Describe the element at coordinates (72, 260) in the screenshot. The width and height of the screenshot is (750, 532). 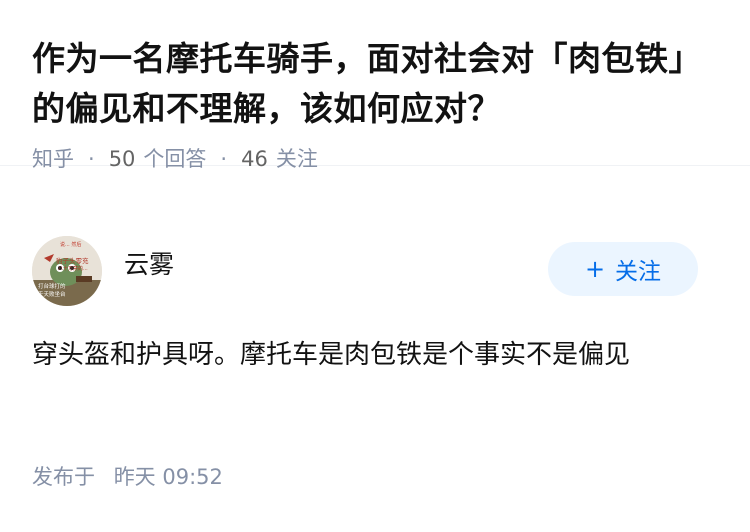
I see `avatar-caption-1: 豹子头零充` at that location.